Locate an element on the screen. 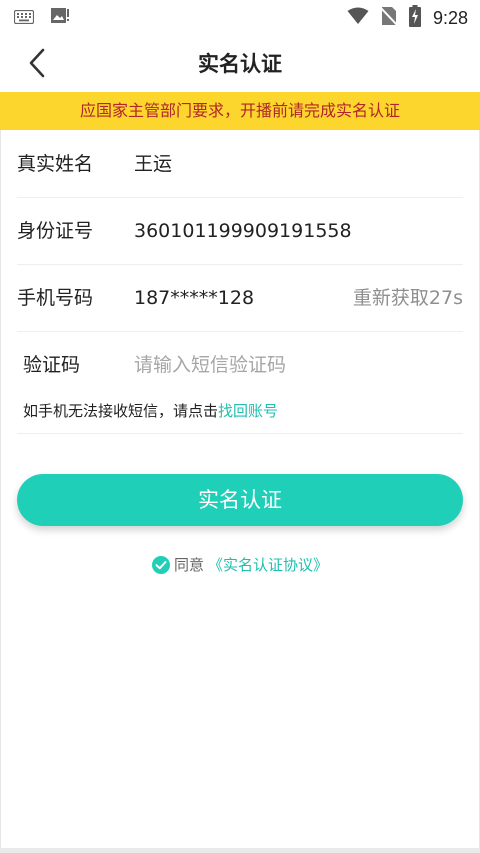  no-sim-icon is located at coordinates (389, 18).